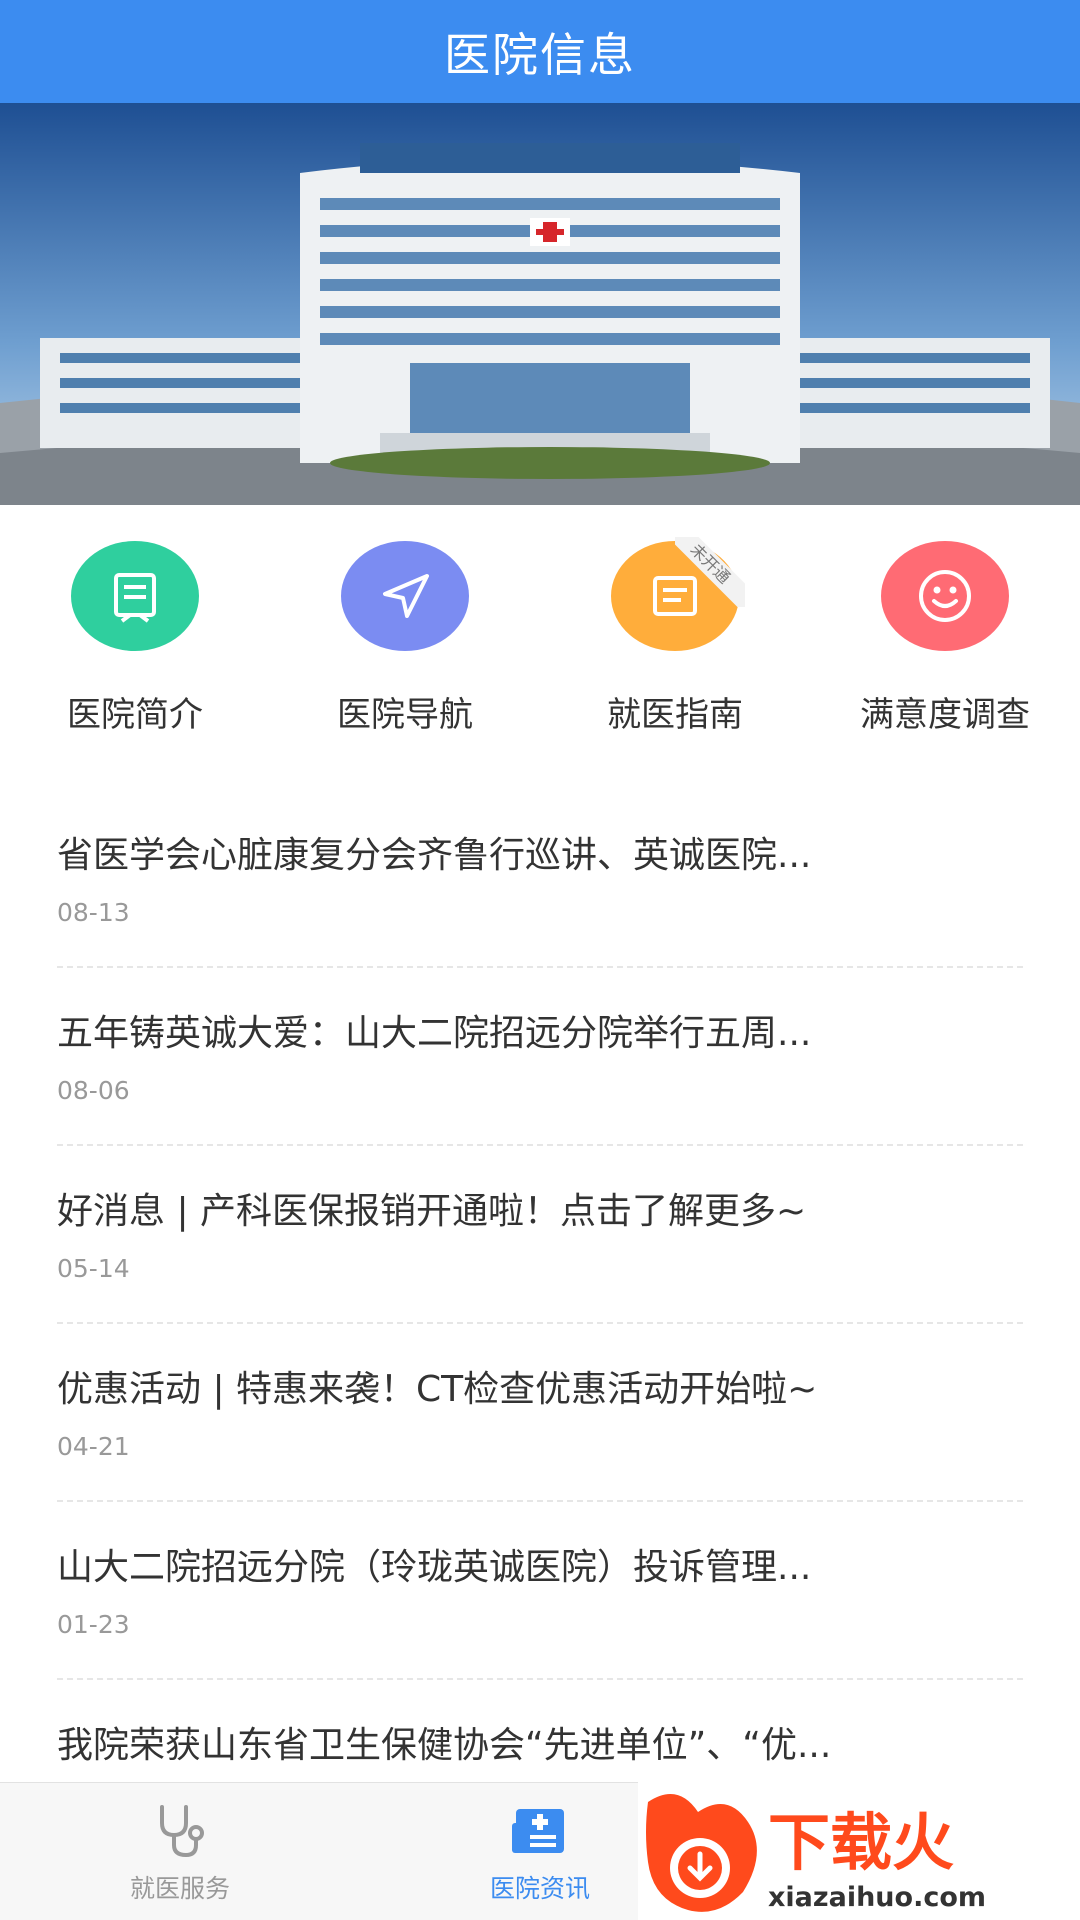 This screenshot has width=1080, height=1920. I want to click on not-enabled-ribbon: 未开通, so click(710, 572).